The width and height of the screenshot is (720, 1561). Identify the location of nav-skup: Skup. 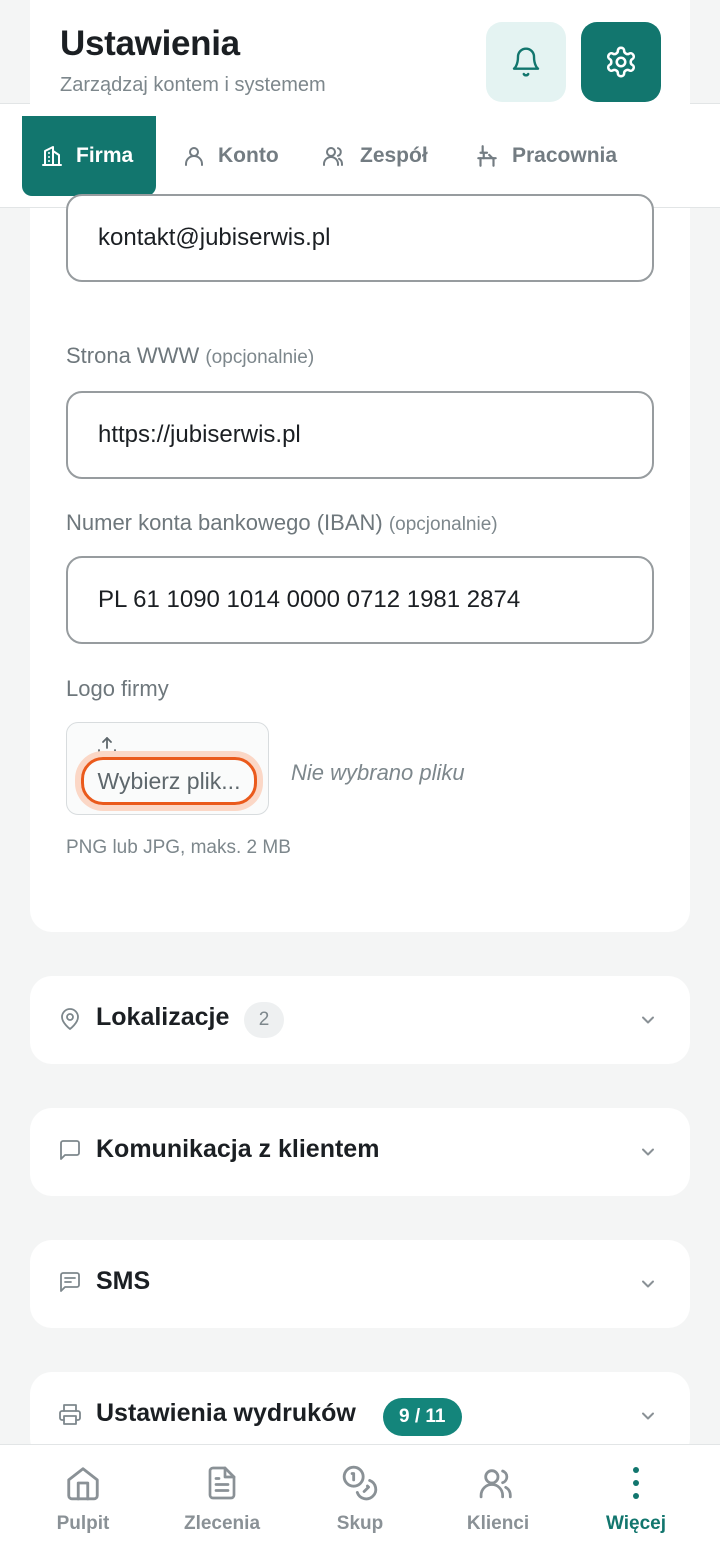
(360, 1503).